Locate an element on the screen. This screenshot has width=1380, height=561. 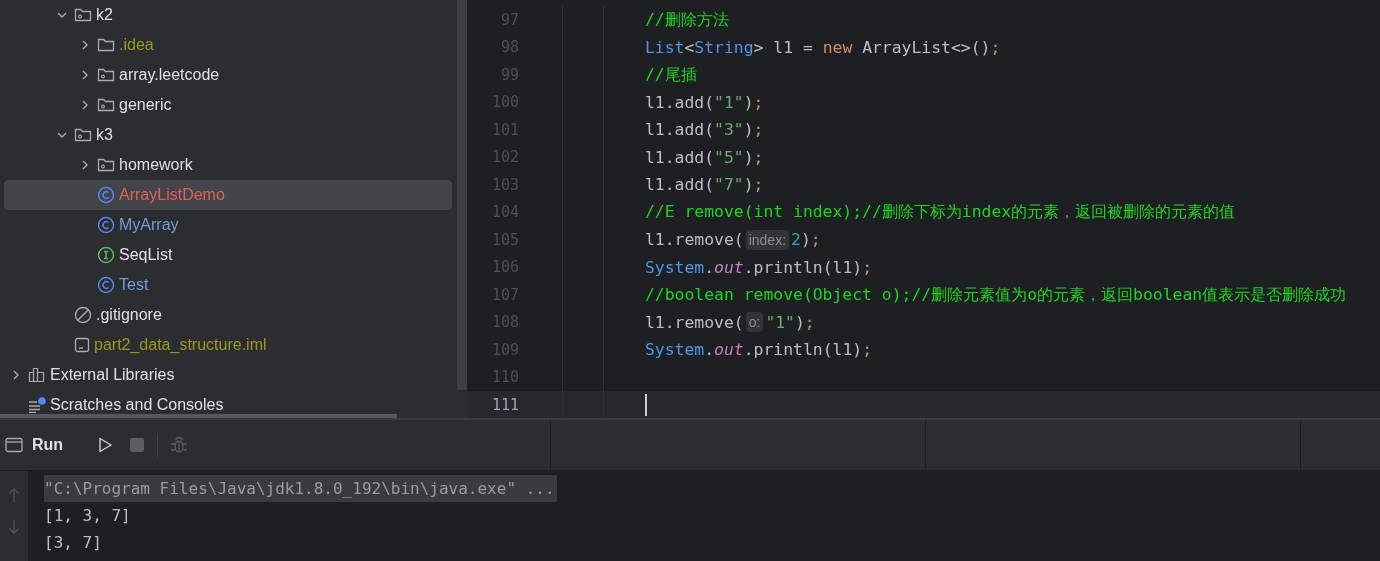
module-file-icon is located at coordinates (82, 345).